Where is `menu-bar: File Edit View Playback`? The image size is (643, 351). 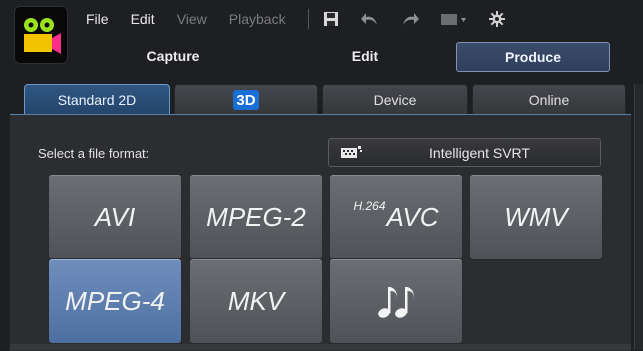
menu-bar: File Edit View Playback is located at coordinates (306, 19).